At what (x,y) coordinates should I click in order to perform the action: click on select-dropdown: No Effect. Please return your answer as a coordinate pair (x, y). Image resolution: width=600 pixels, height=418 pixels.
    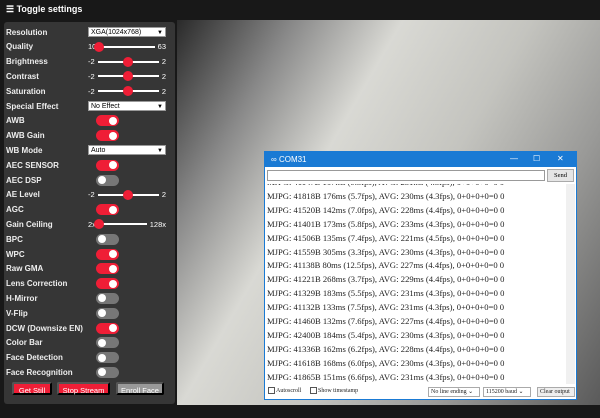
    Looking at the image, I should click on (127, 106).